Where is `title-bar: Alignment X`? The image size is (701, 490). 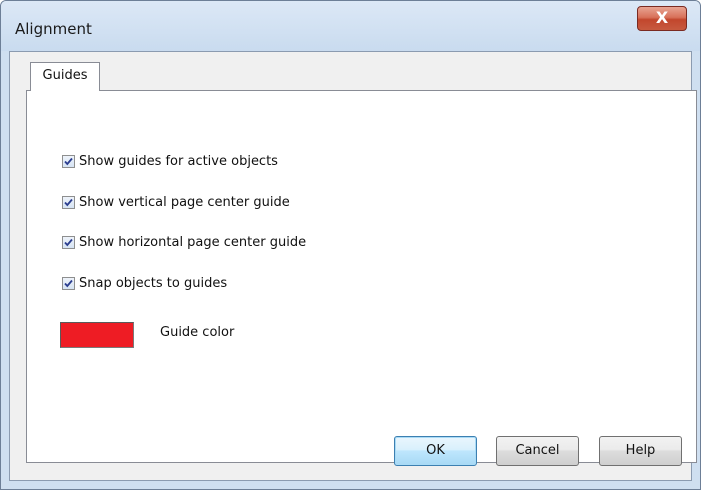
title-bar: Alignment X is located at coordinates (350, 26).